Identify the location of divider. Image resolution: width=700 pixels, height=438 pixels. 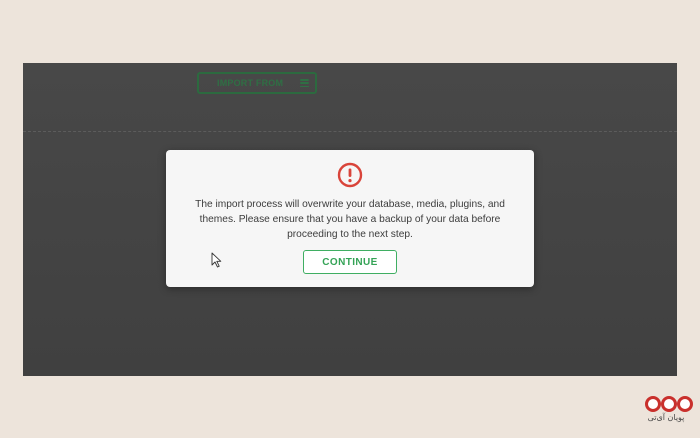
(350, 131).